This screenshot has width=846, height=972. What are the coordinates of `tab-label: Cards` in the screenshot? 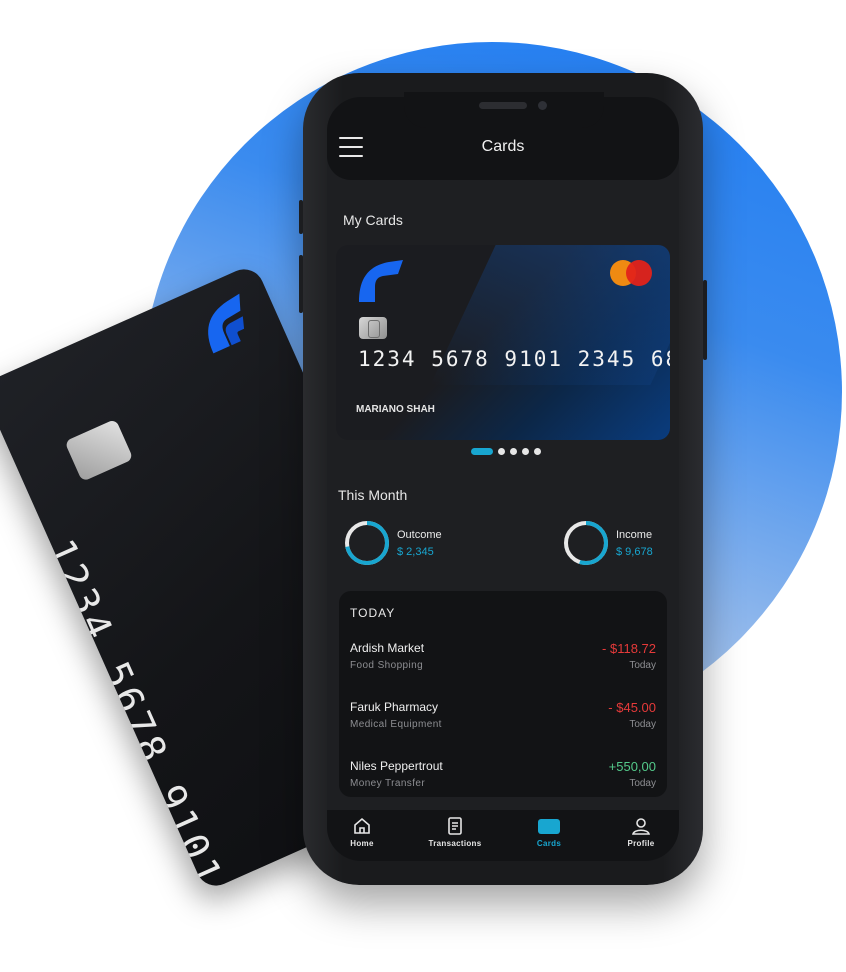 It's located at (549, 843).